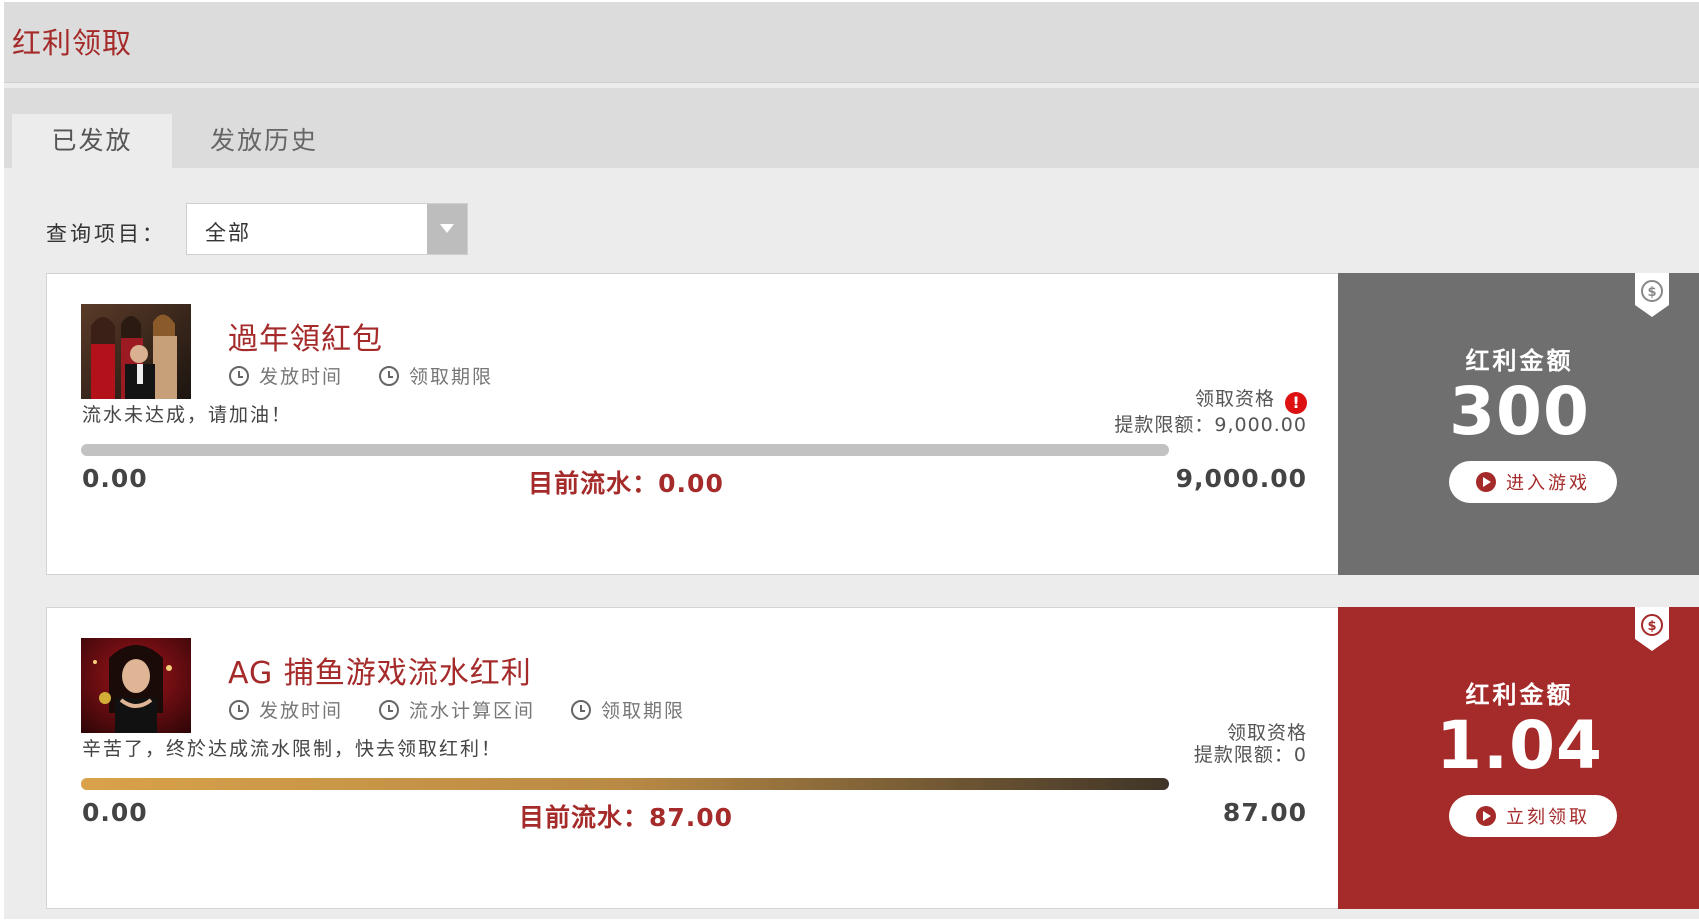 Image resolution: width=1699 pixels, height=921 pixels. What do you see at coordinates (264, 141) in the screenshot?
I see `tab-history: 发放历史` at bounding box center [264, 141].